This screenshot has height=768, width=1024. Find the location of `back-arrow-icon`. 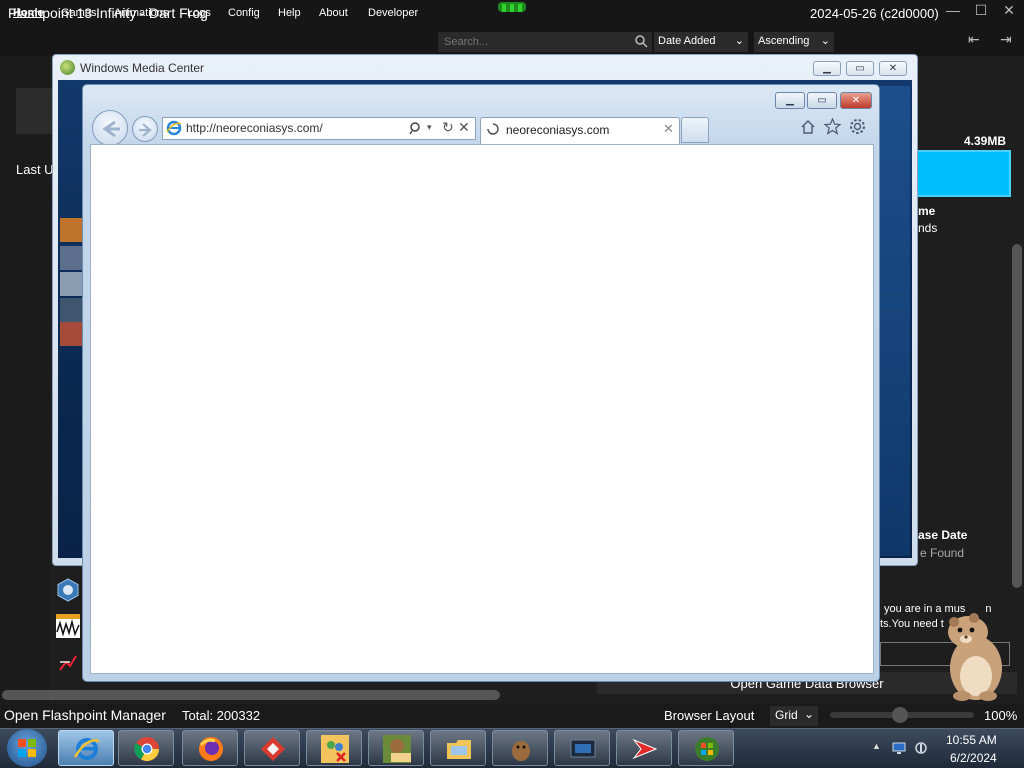

back-arrow-icon is located at coordinates (111, 129).